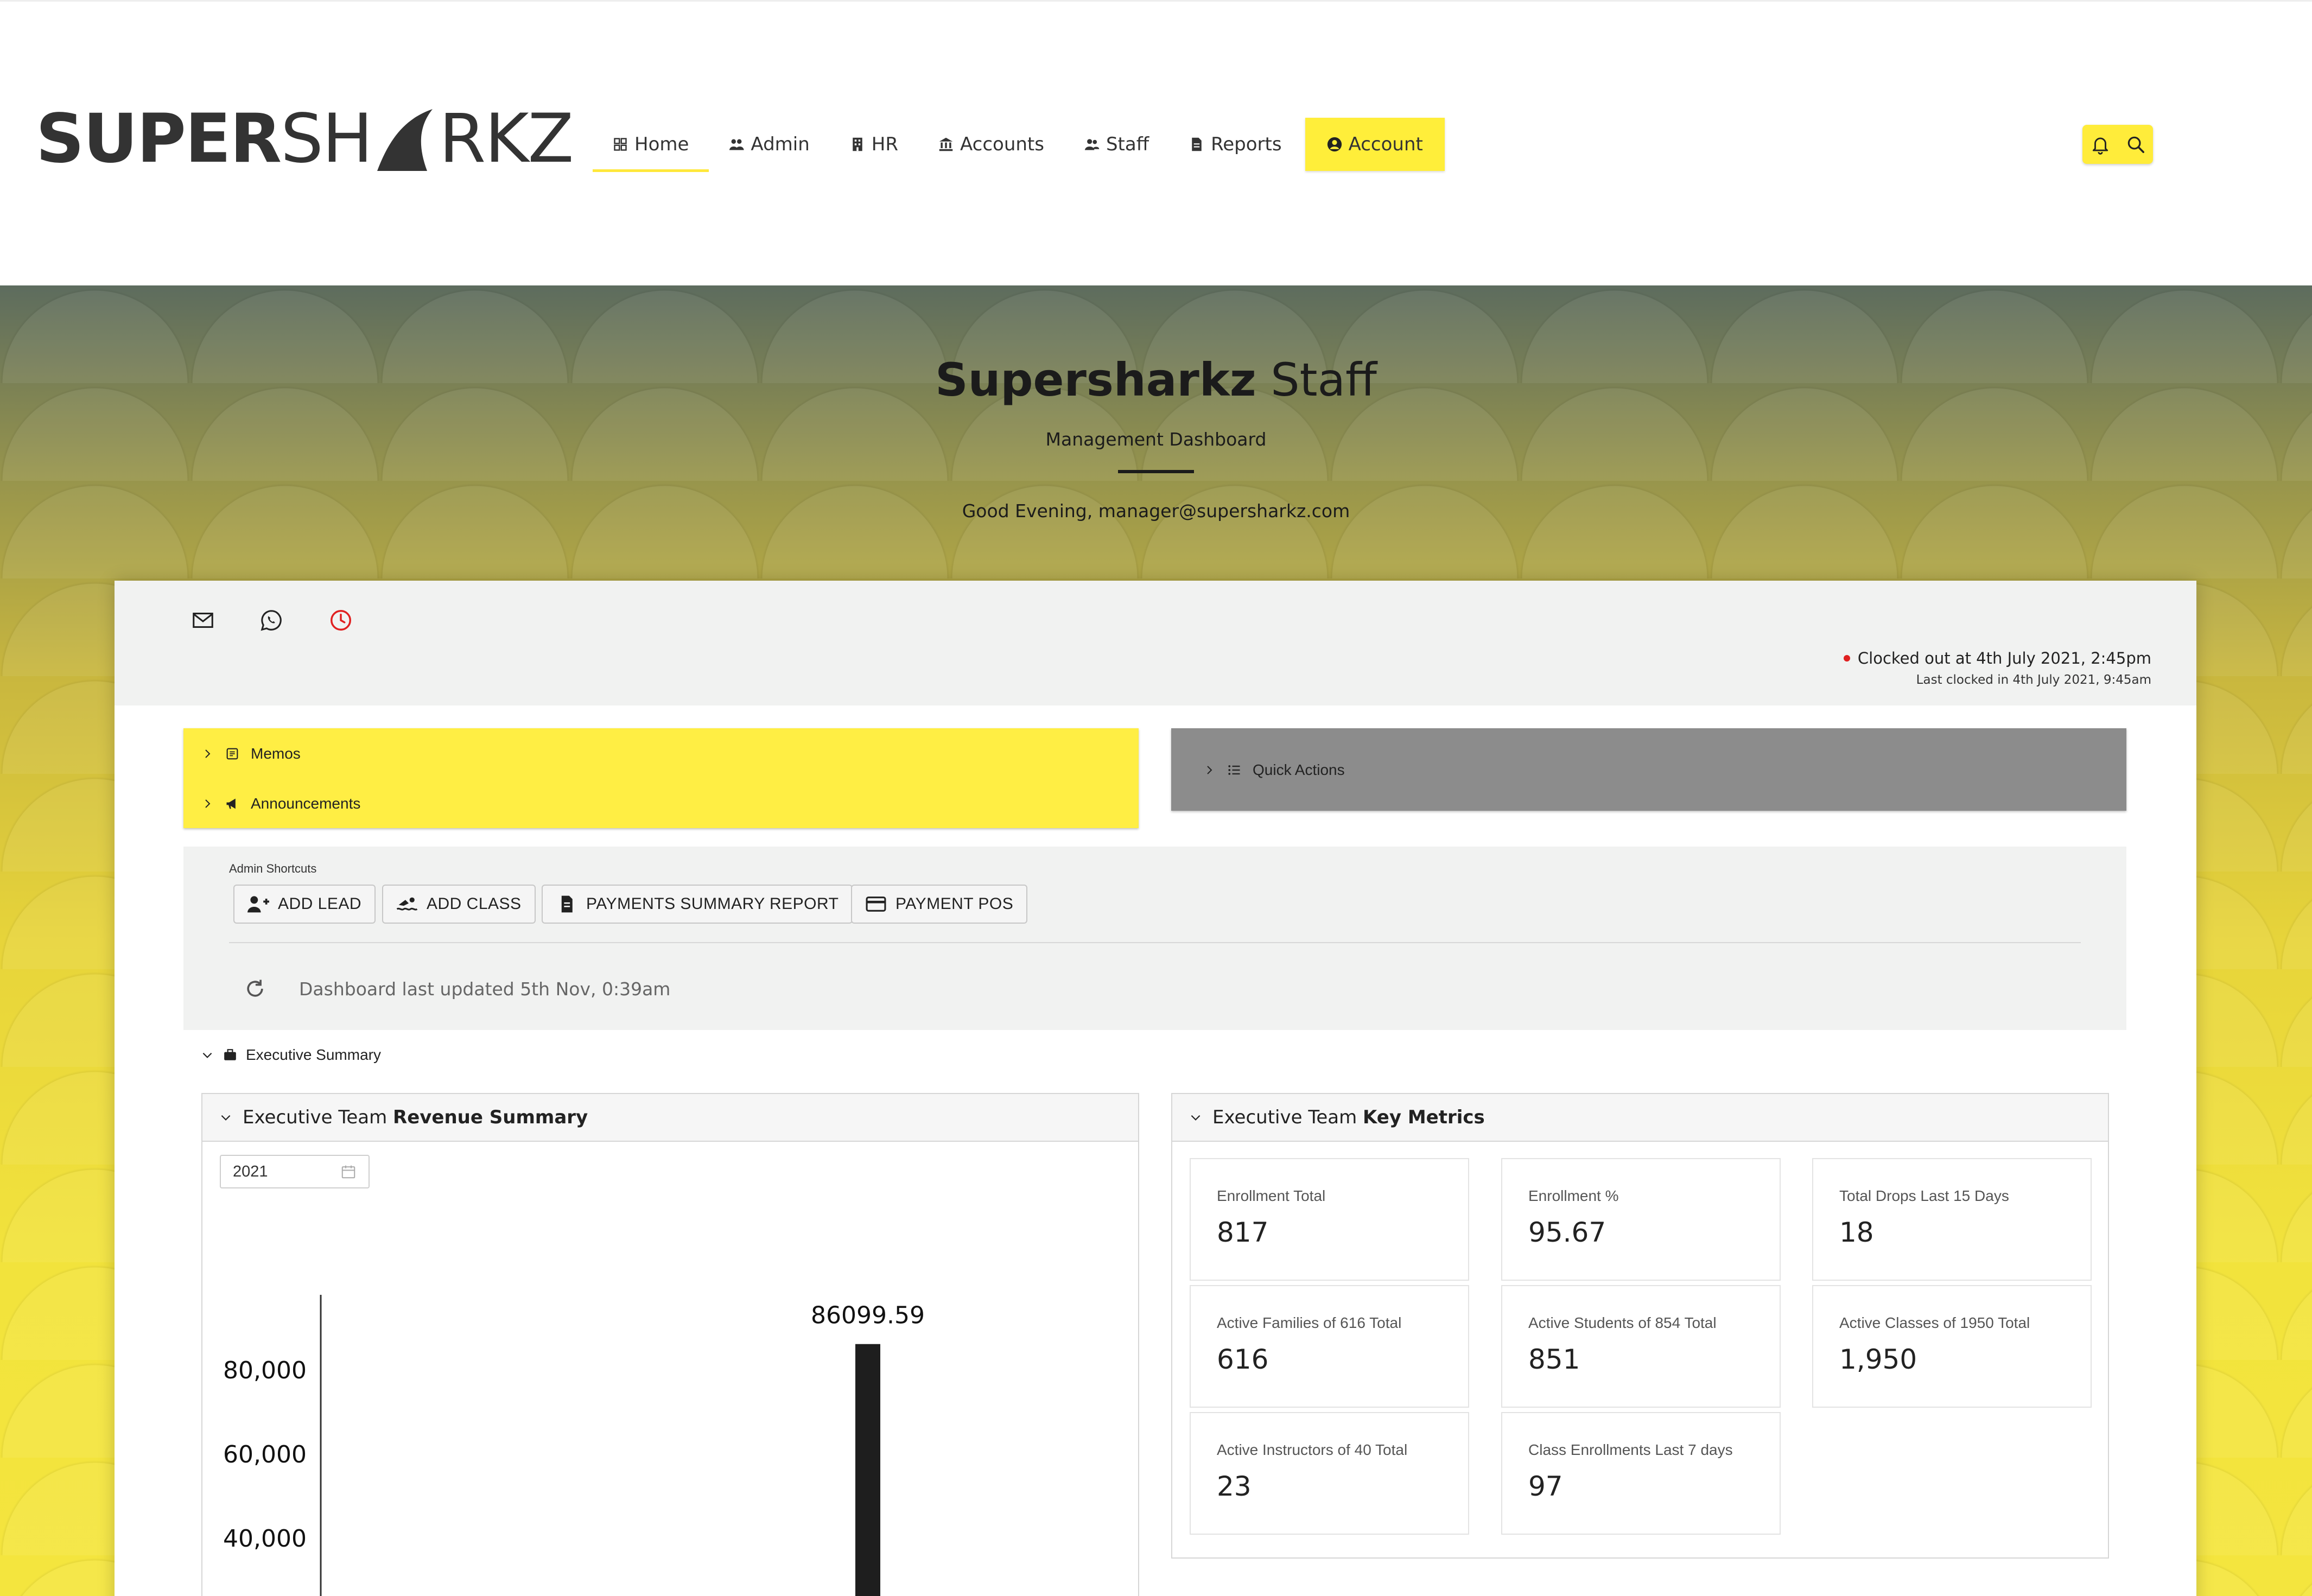  What do you see at coordinates (1002, 144) in the screenshot?
I see `nav-accounts-label: Accounts` at bounding box center [1002, 144].